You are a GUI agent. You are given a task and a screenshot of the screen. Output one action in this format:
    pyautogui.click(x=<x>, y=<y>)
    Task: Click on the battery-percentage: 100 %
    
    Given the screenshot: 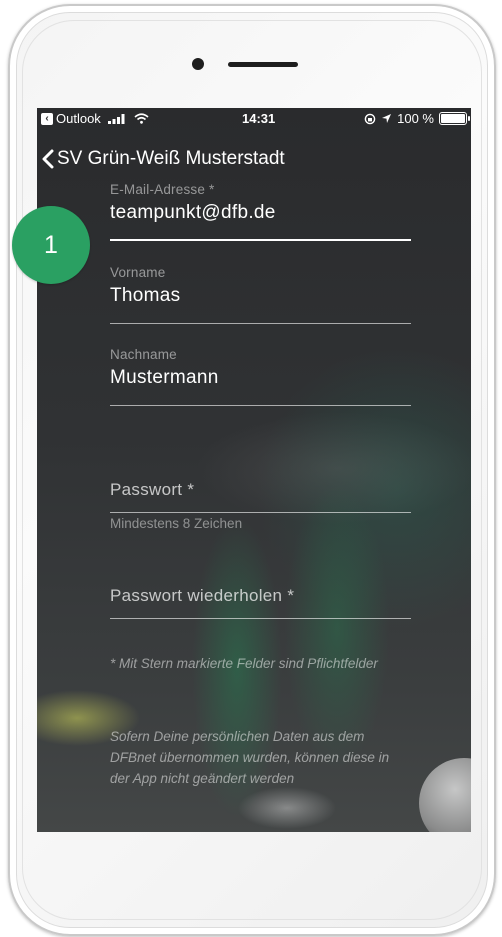 What is the action you would take?
    pyautogui.click(x=415, y=118)
    